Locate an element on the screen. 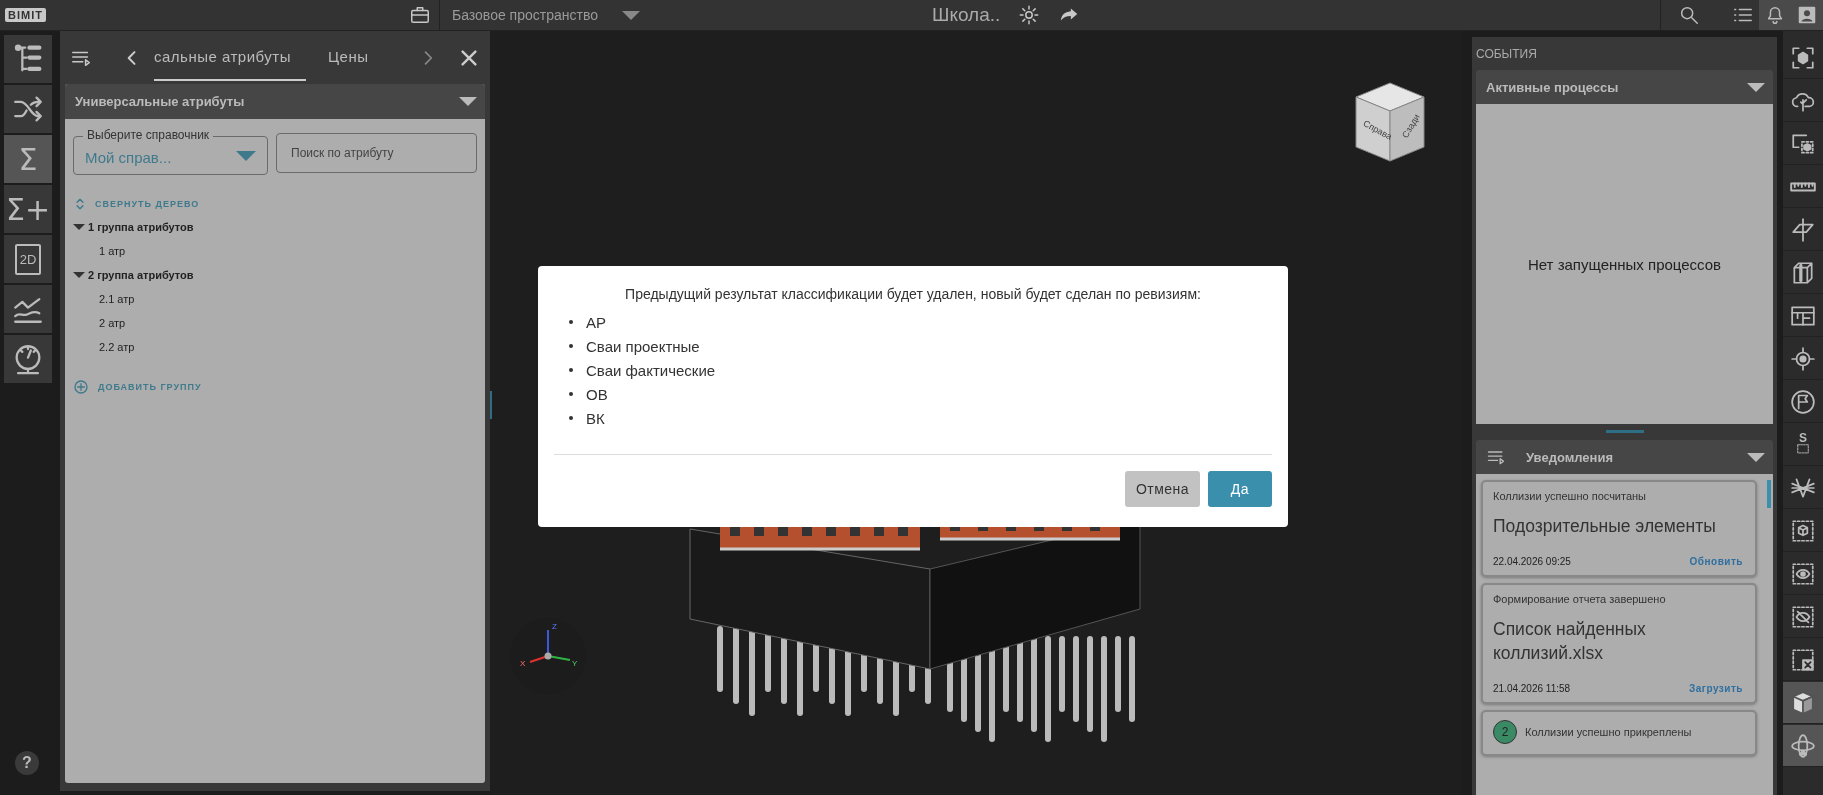 The image size is (1823, 795). box-select-icon is located at coordinates (1803, 530).